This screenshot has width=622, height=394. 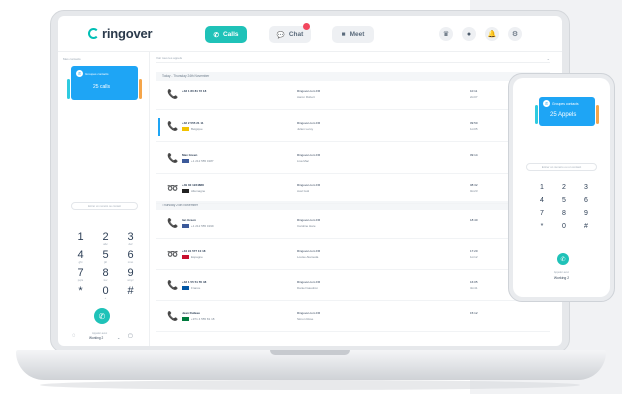 I want to click on tab-chat-label: Chat, so click(x=296, y=34).